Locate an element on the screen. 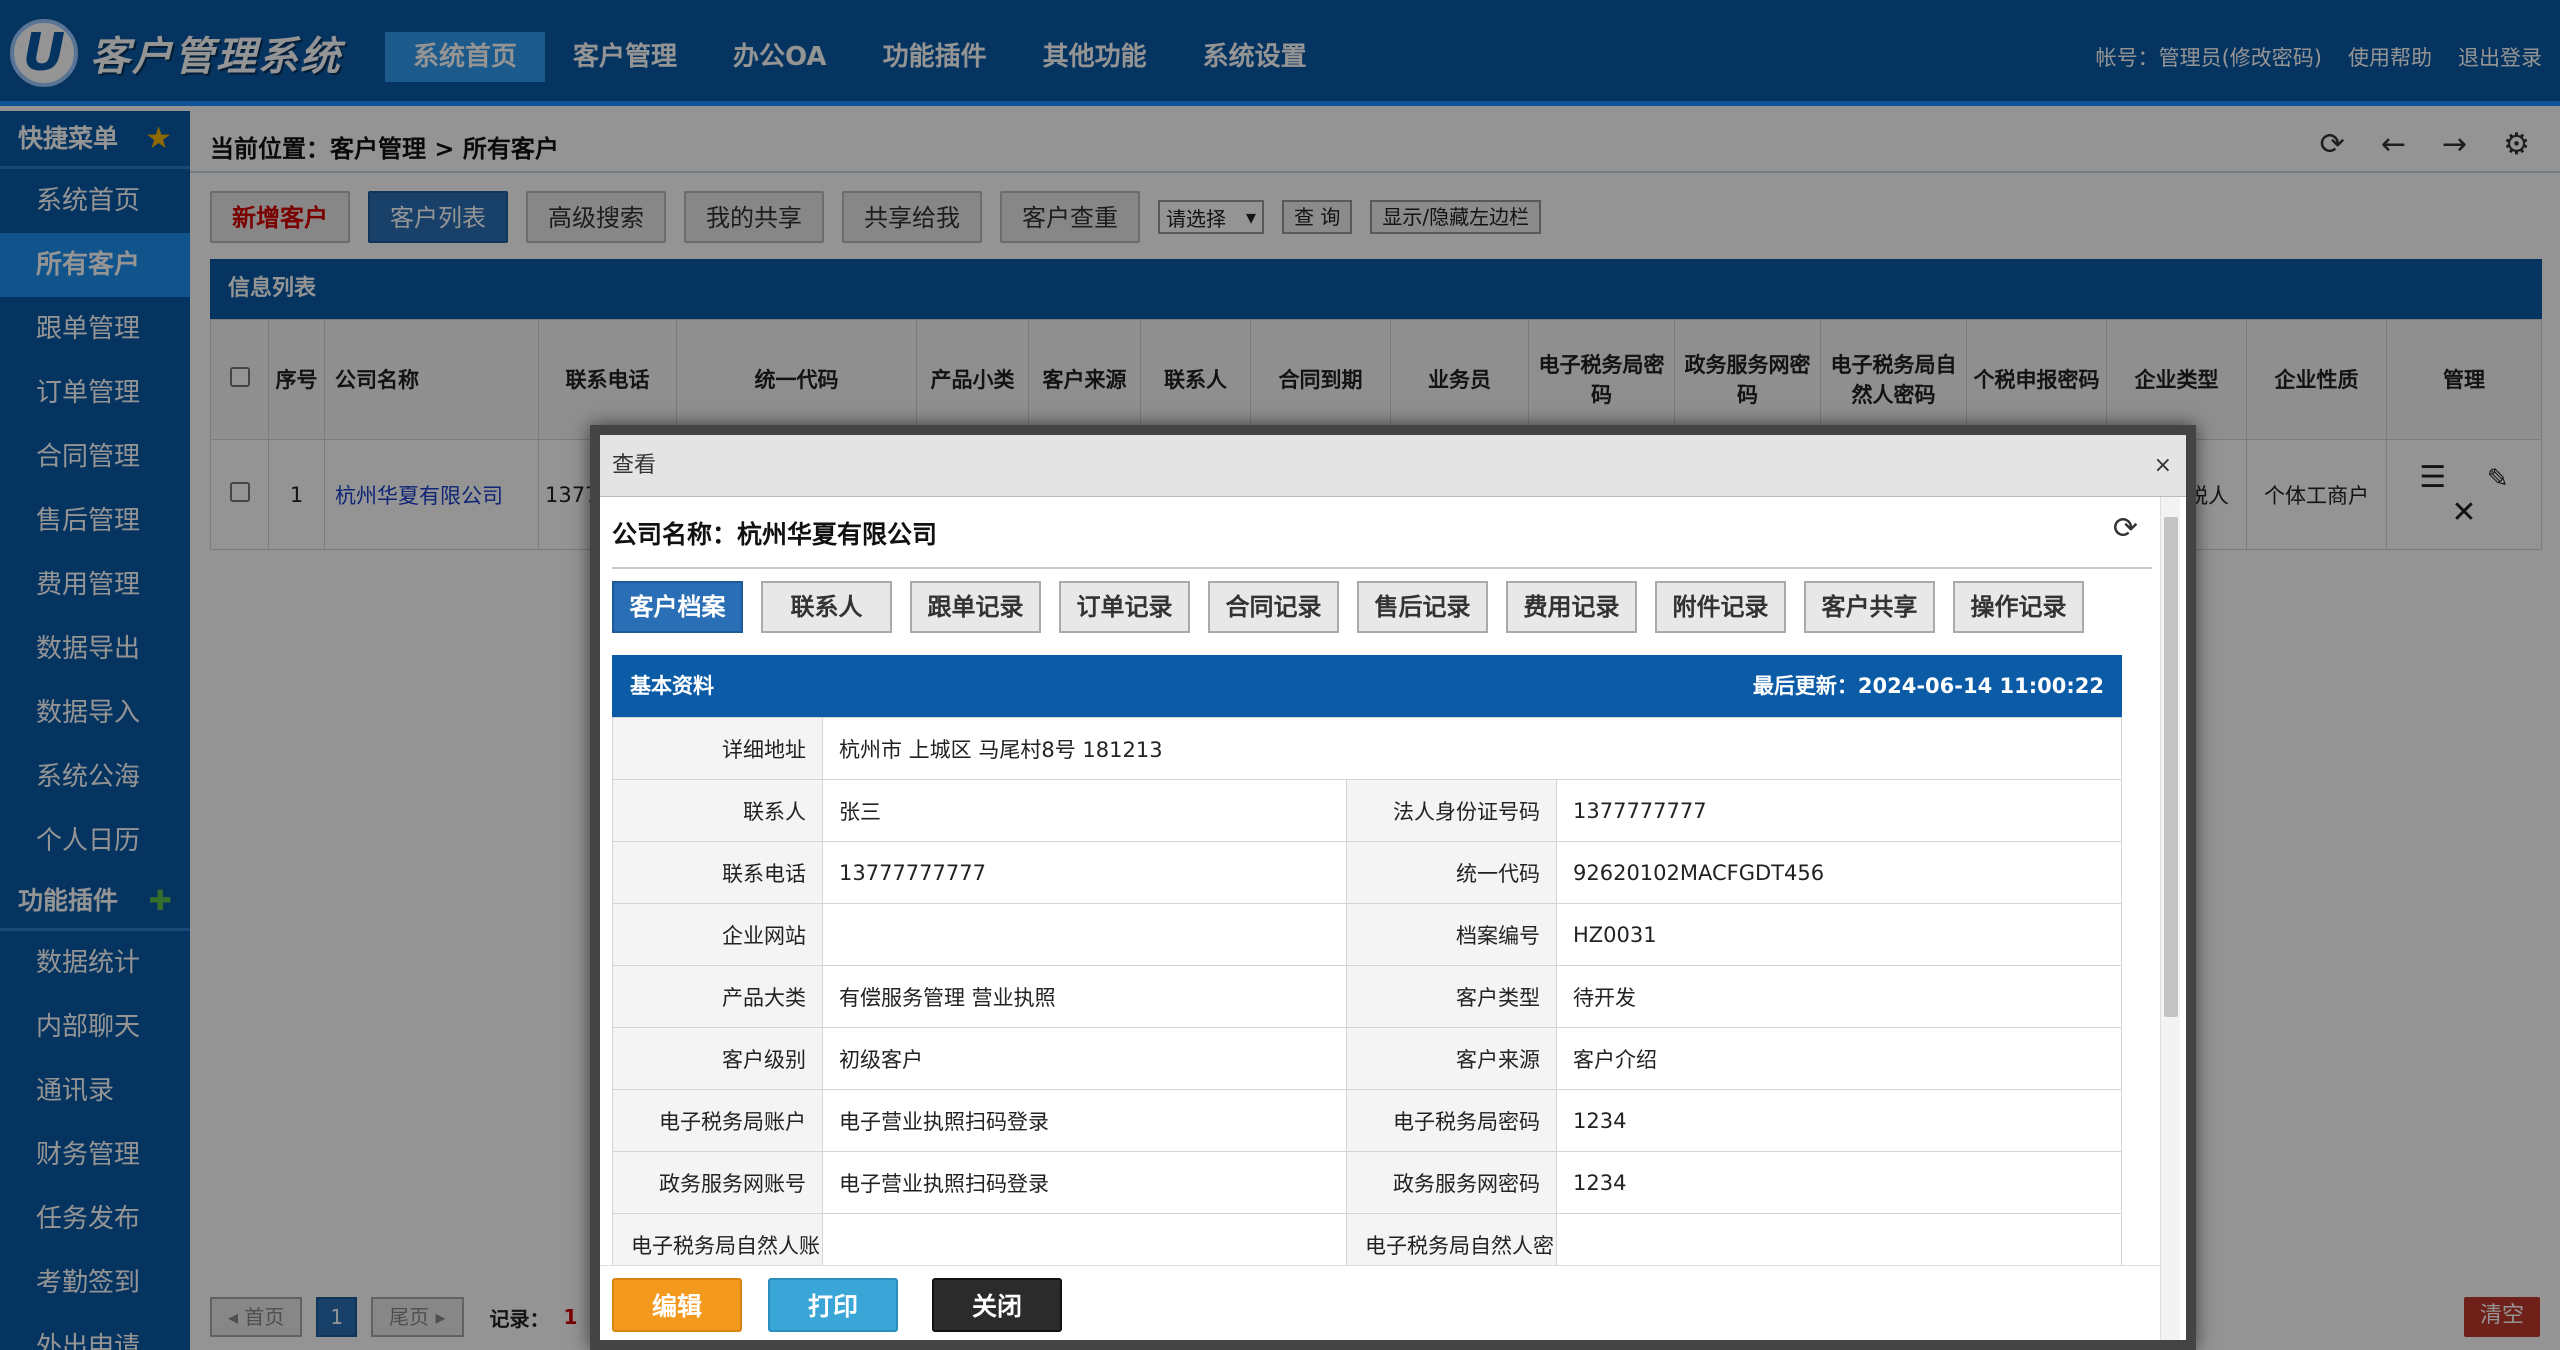  close-icon: × is located at coordinates (2163, 466).